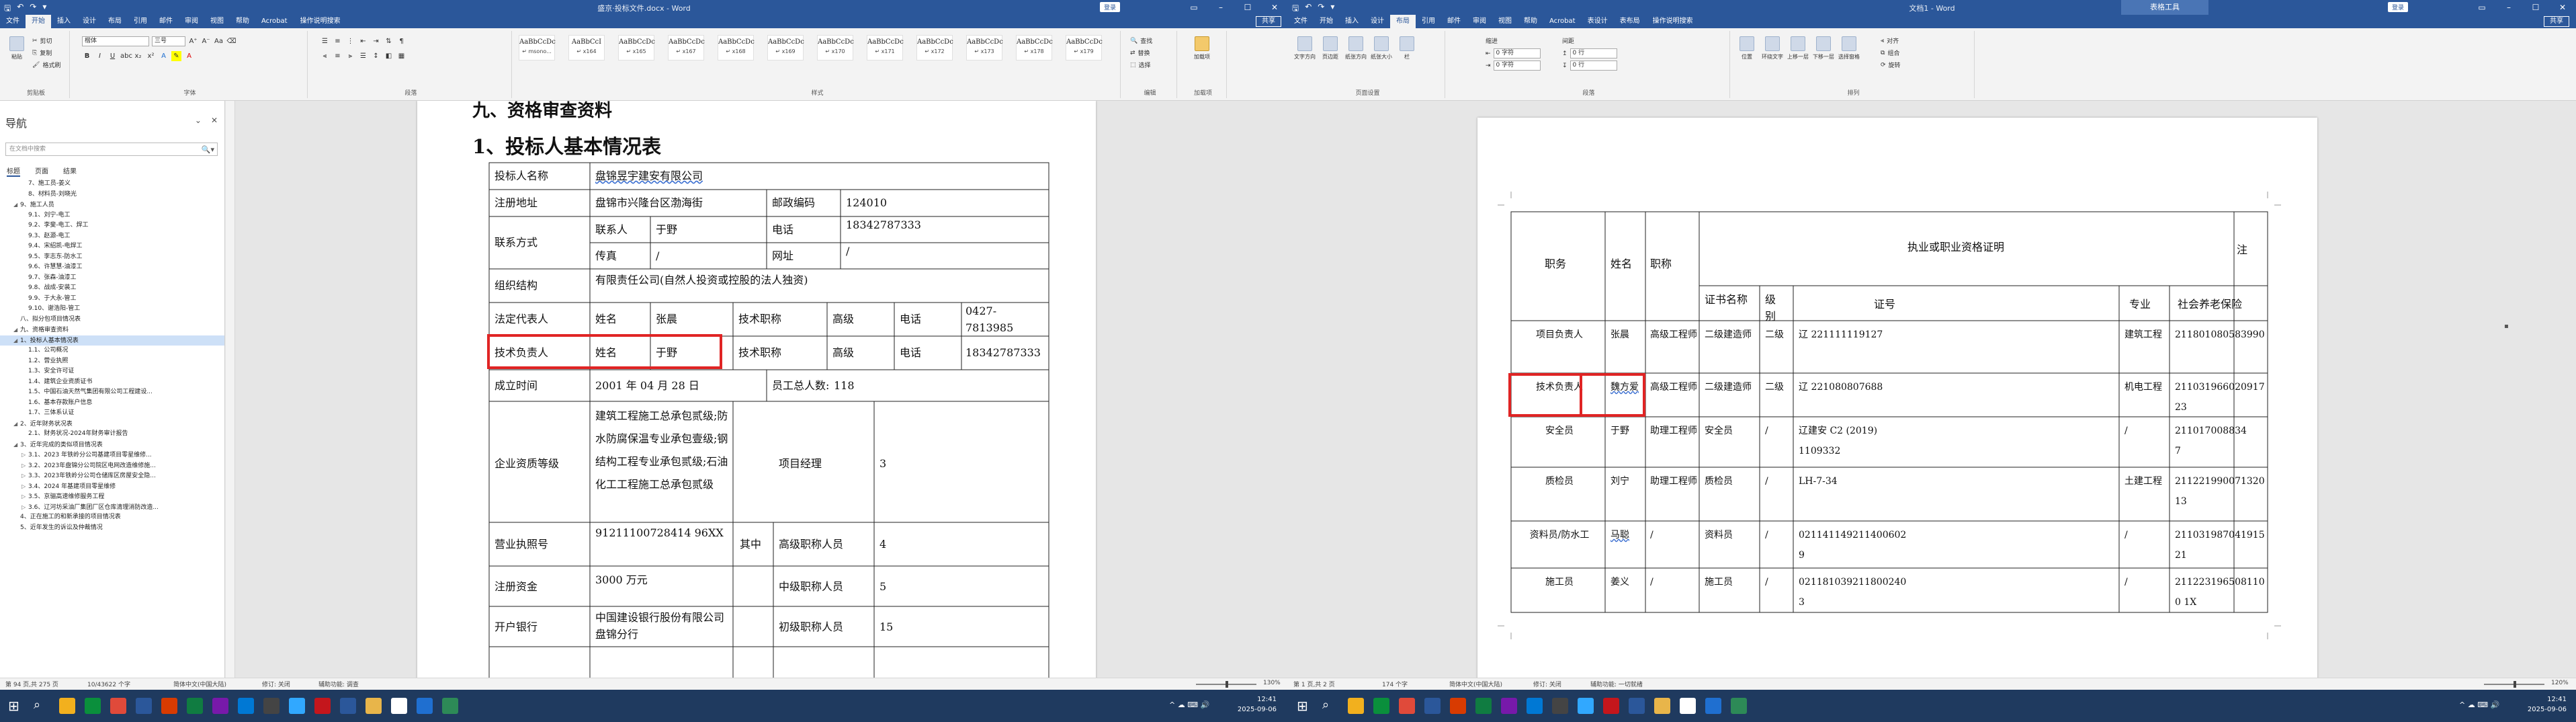 Image resolution: width=2576 pixels, height=722 pixels. I want to click on staff-major: 土建工程, so click(2145, 481).